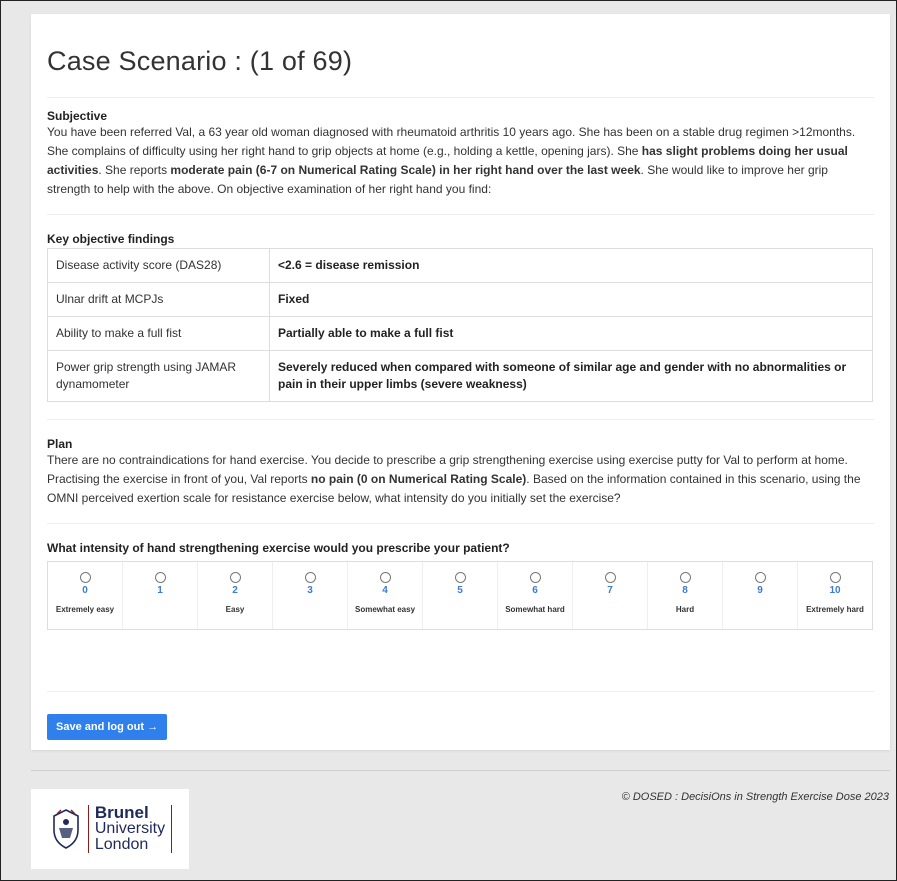 This screenshot has height=881, width=897. I want to click on scale-number: 0, so click(85, 590).